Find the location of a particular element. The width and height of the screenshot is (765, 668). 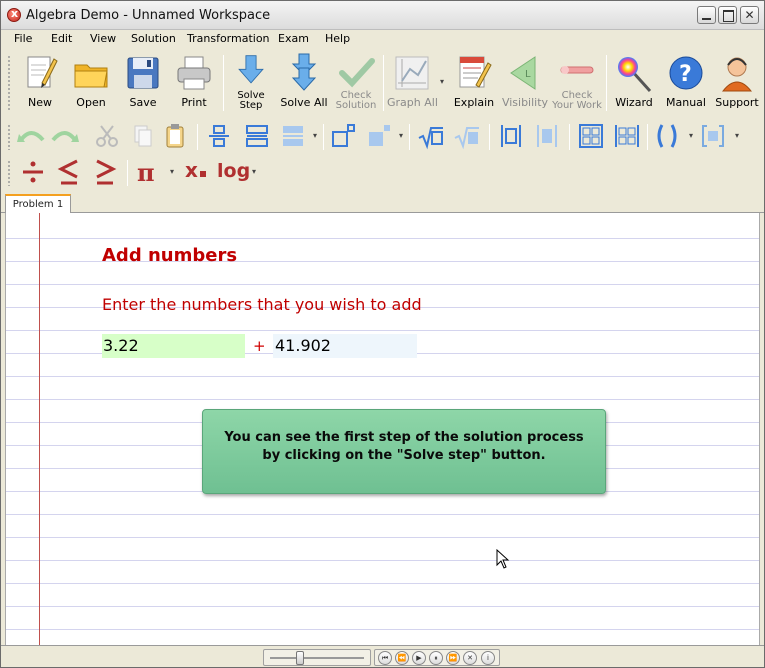

menu-file: File is located at coordinates (23, 38).